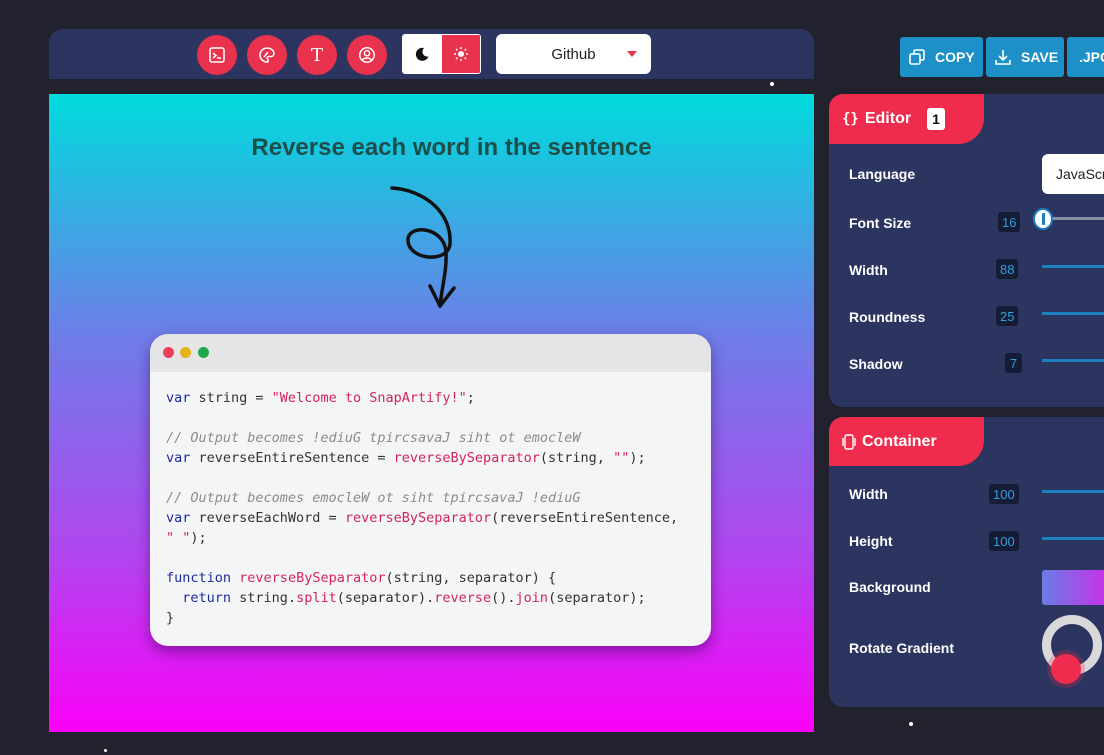 This screenshot has width=1104, height=755. I want to click on terminal-button, so click(217, 55).